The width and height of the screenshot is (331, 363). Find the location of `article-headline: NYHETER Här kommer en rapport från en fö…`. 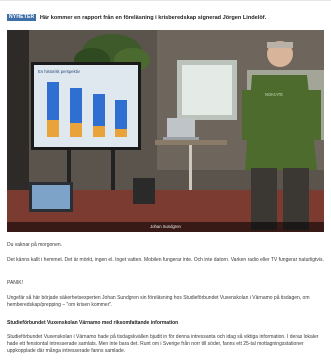

article-headline: NYHETER Här kommer en rapport från en fö… is located at coordinates (167, 18).